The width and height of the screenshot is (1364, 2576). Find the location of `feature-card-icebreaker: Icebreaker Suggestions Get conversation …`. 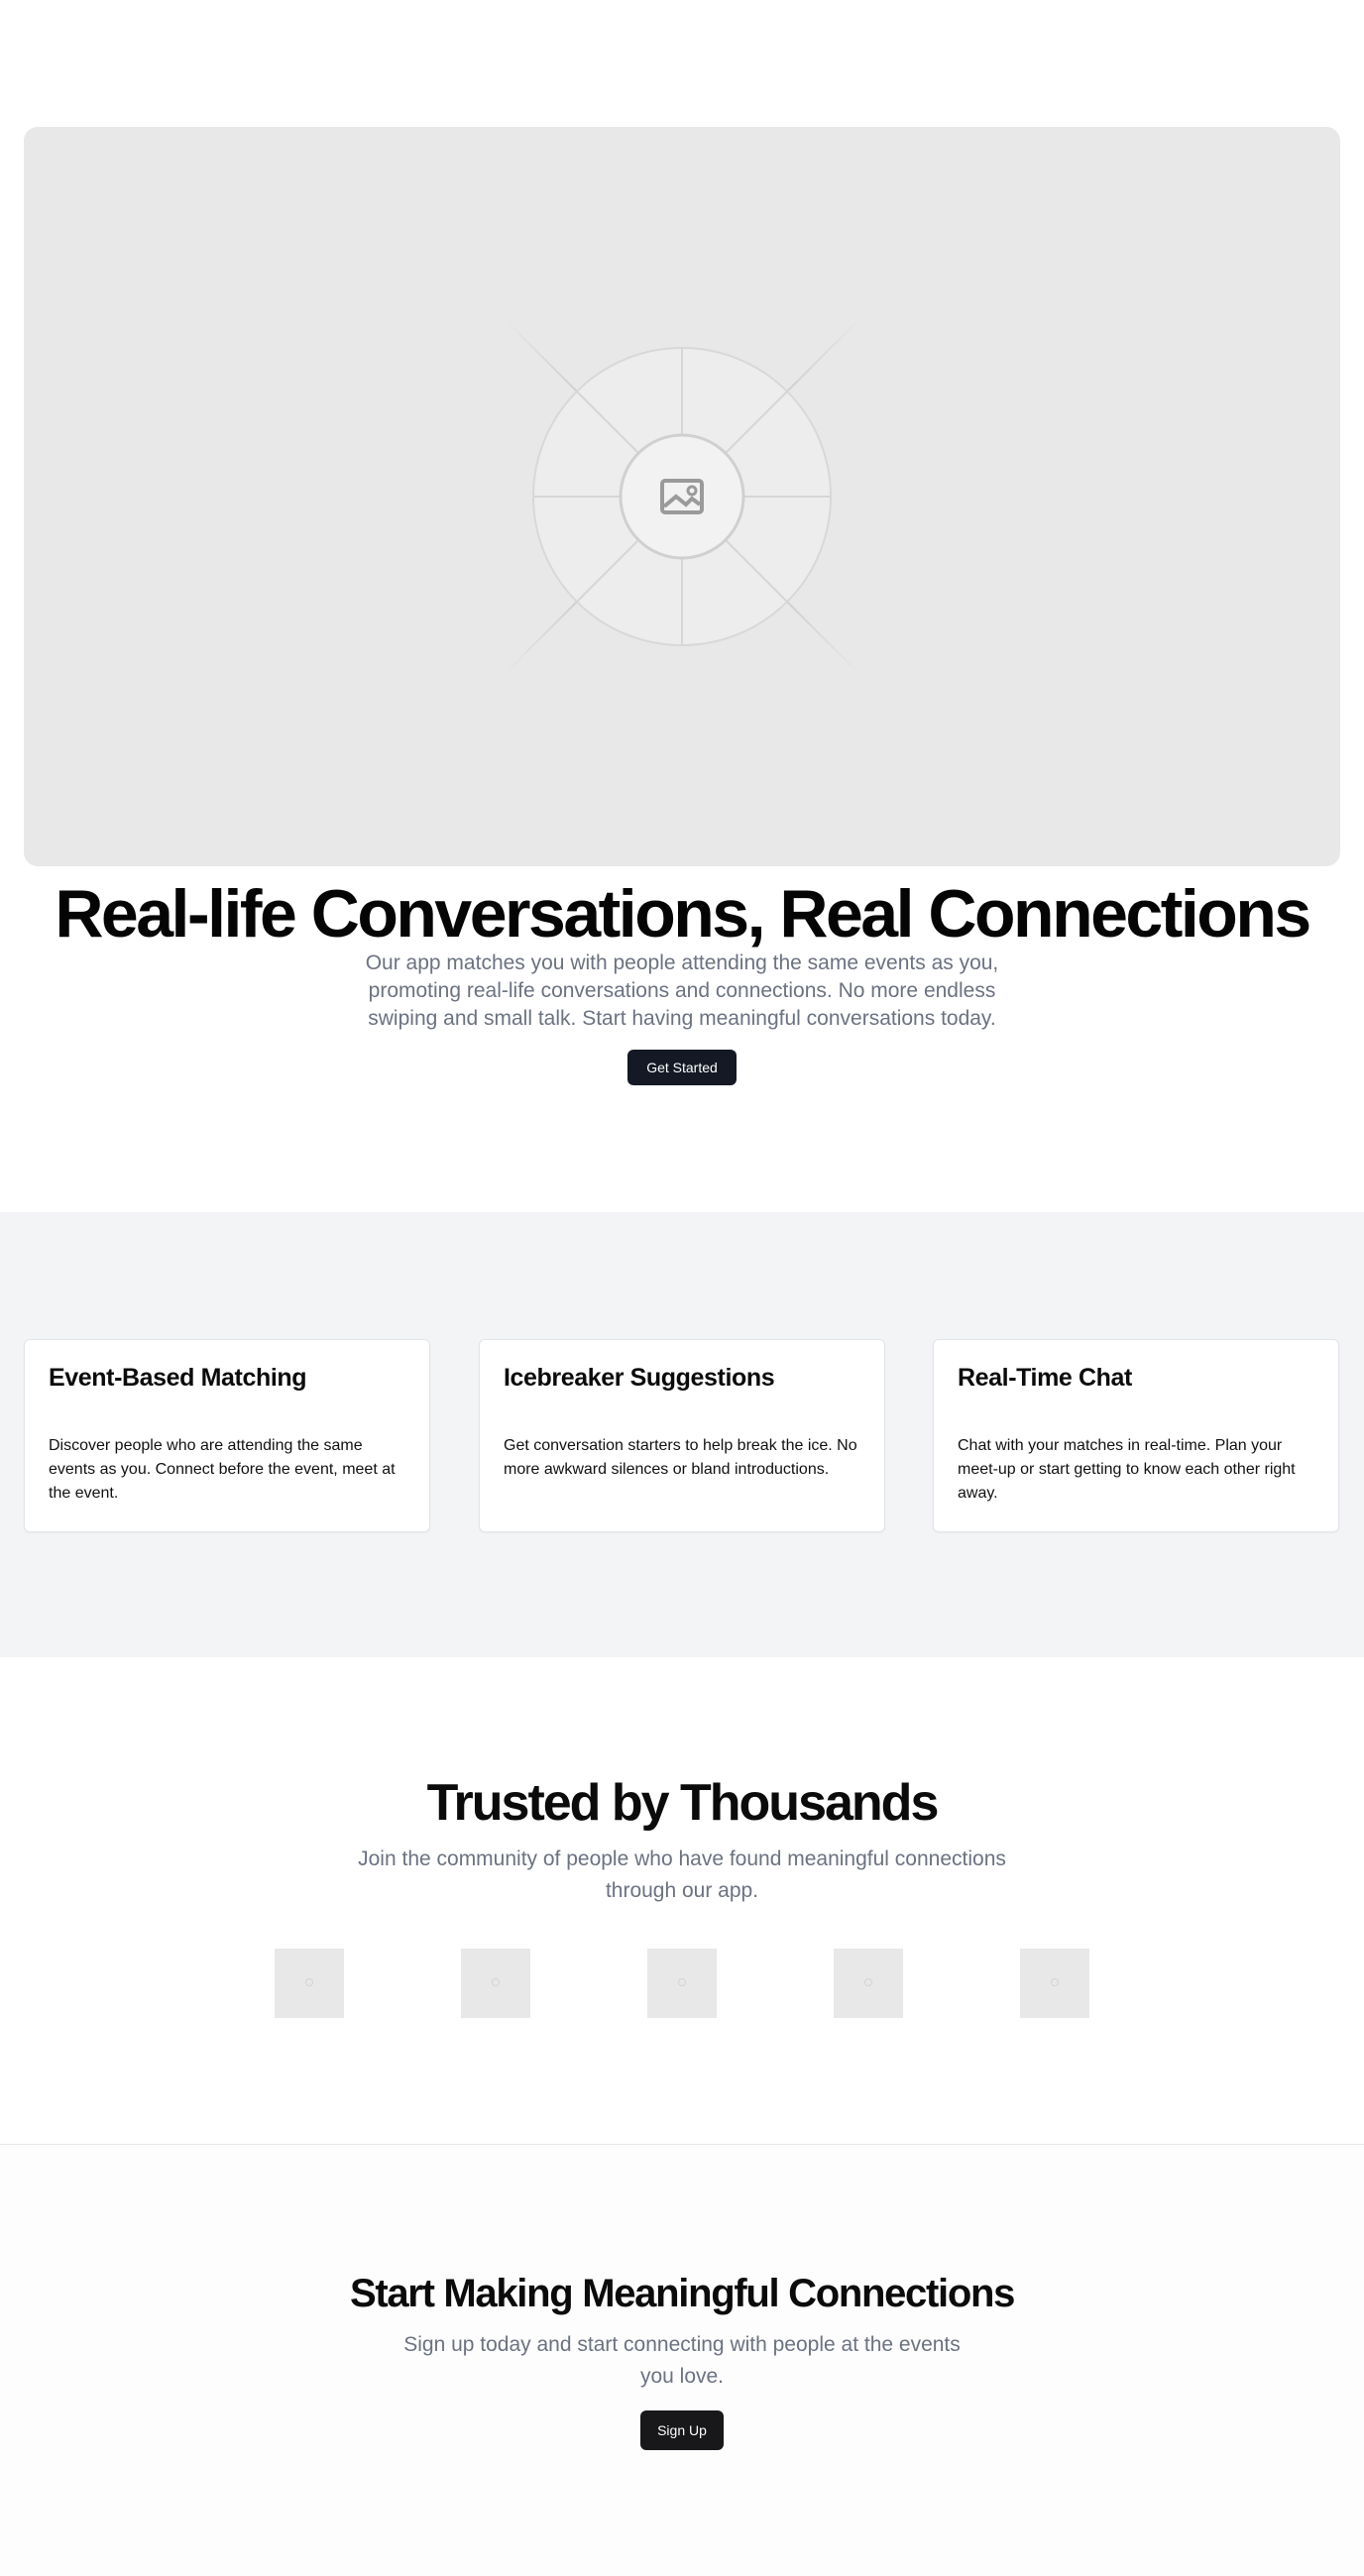

feature-card-icebreaker: Icebreaker Suggestions Get conversation … is located at coordinates (682, 1435).